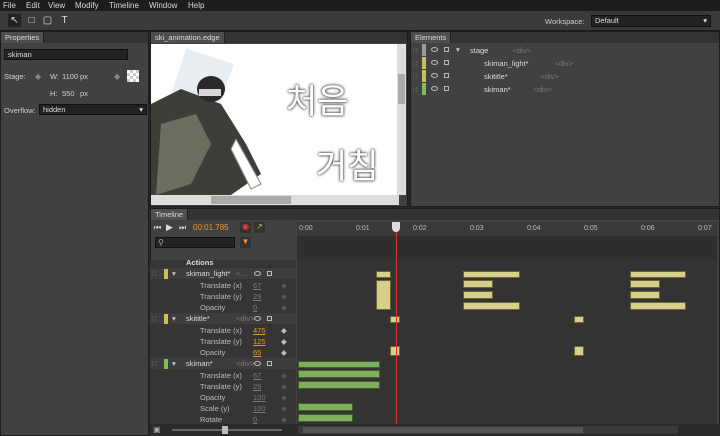 Image resolution: width=720 pixels, height=436 pixels. Describe the element at coordinates (563, 76) in the screenshot. I see `element-row: ∷ skititle* <div>` at that location.